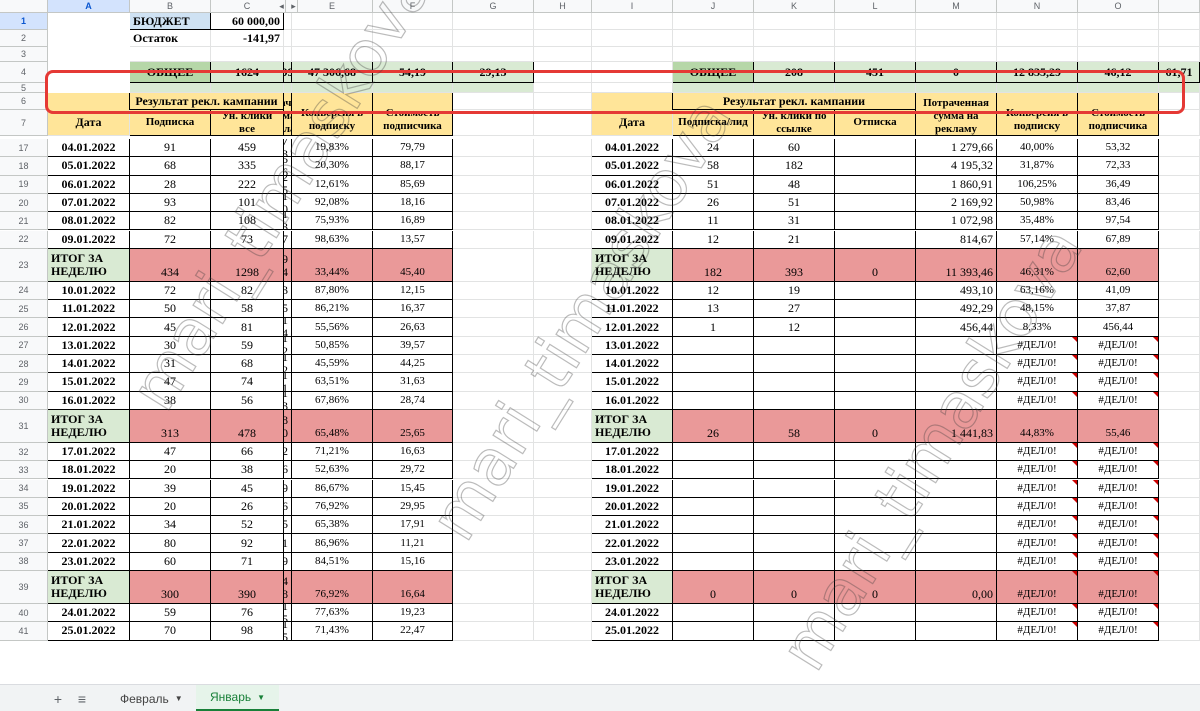  What do you see at coordinates (875, 265) in the screenshot?
I see `right-value: 0` at bounding box center [875, 265].